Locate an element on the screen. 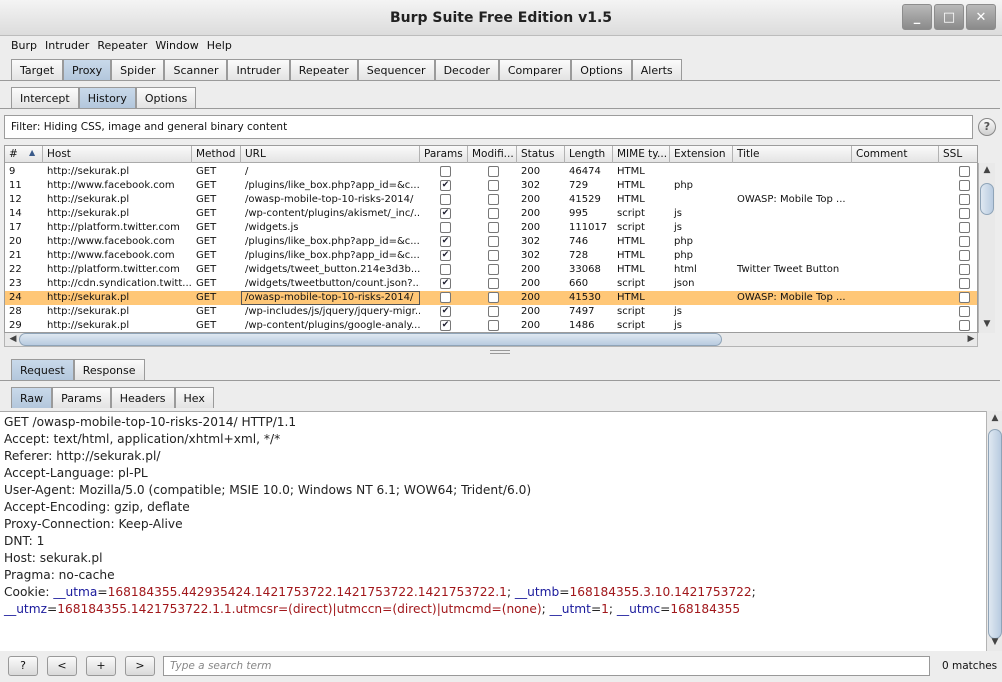 This screenshot has width=1002, height=682. tab-sequencer: Sequencer is located at coordinates (396, 69).